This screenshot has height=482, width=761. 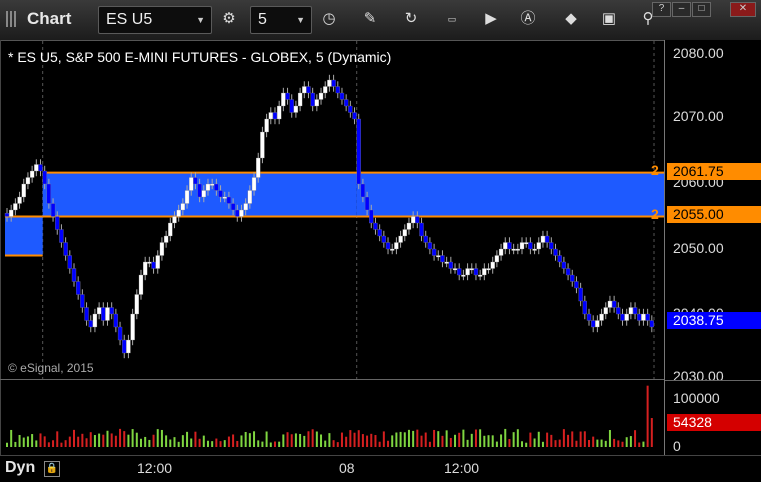 I want to click on play-icon: ▶, so click(x=491, y=19).